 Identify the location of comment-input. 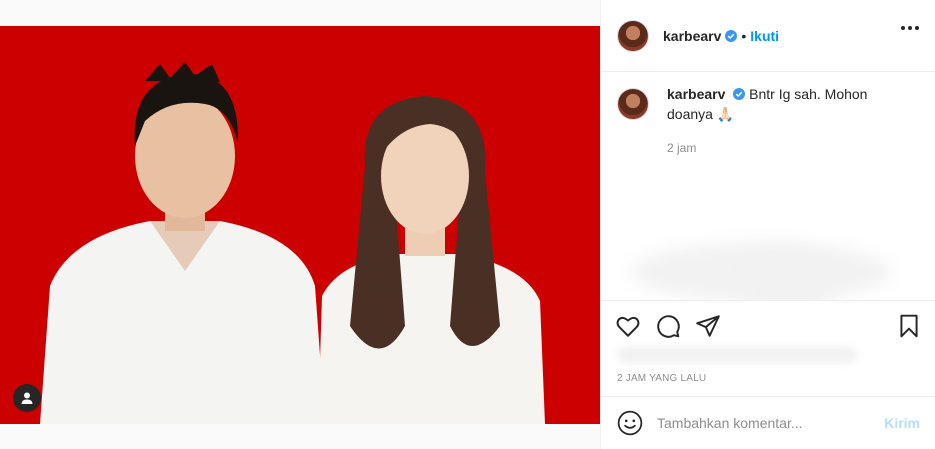
(762, 423).